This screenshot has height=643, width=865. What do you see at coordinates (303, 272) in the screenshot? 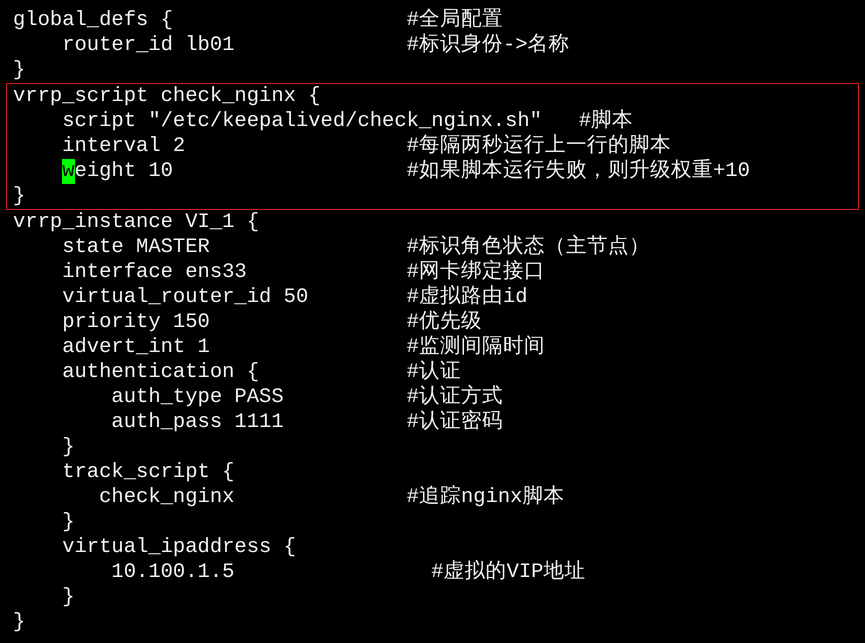
I see `code-line: interface ens33 #网卡绑定接口` at bounding box center [303, 272].